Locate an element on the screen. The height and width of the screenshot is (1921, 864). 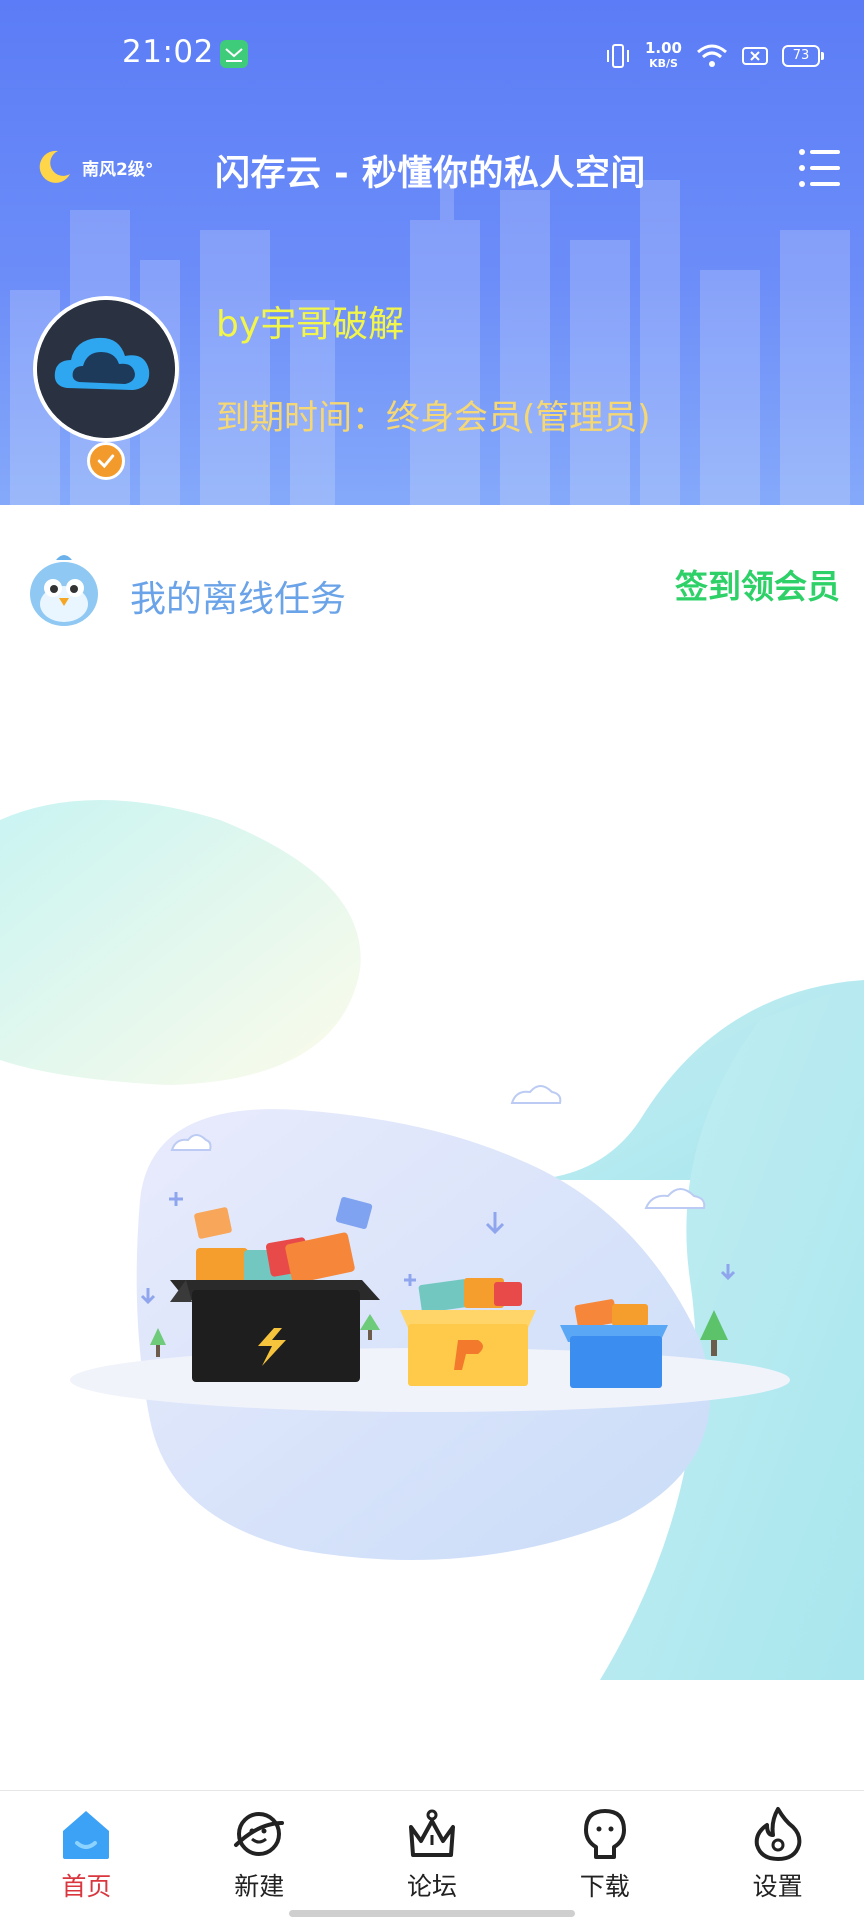
signin-button: 签到领会员 is located at coordinates (757, 584).